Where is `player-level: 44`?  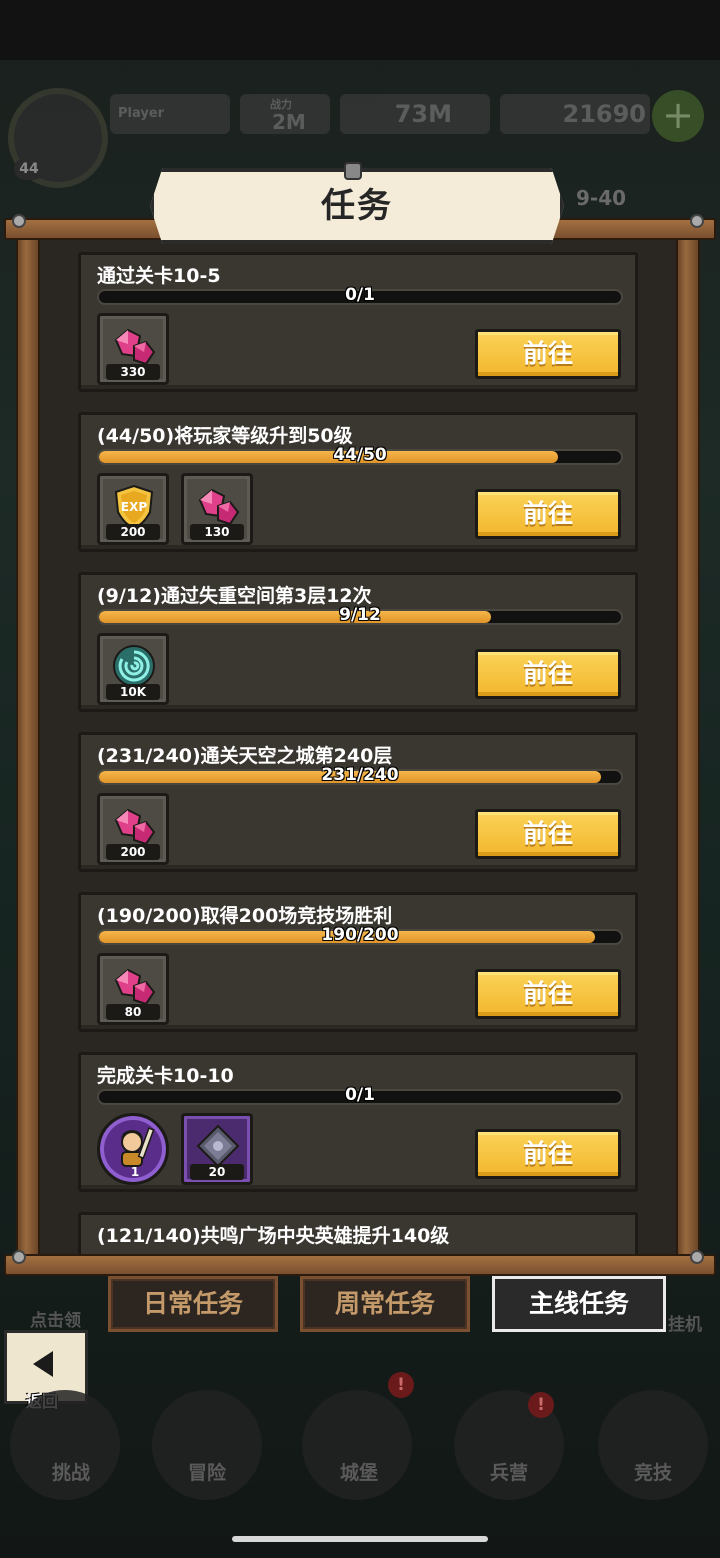
player-level: 44 is located at coordinates (29, 169).